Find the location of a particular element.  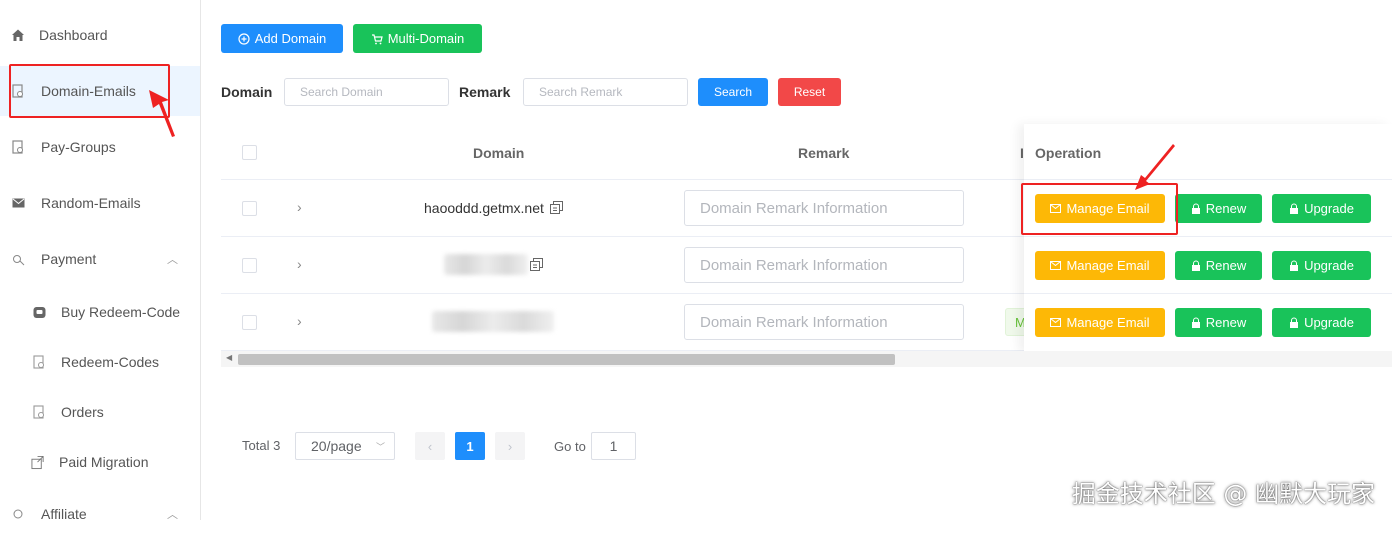

sidebar-item-label: Payment is located at coordinates (69, 259).